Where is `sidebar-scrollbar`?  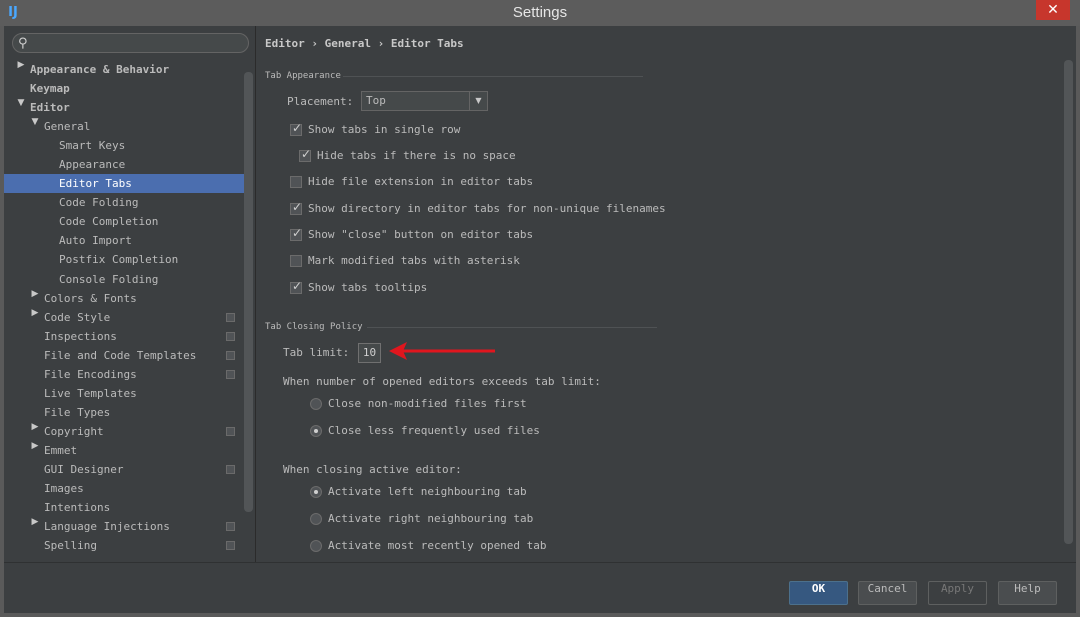
sidebar-scrollbar is located at coordinates (248, 292).